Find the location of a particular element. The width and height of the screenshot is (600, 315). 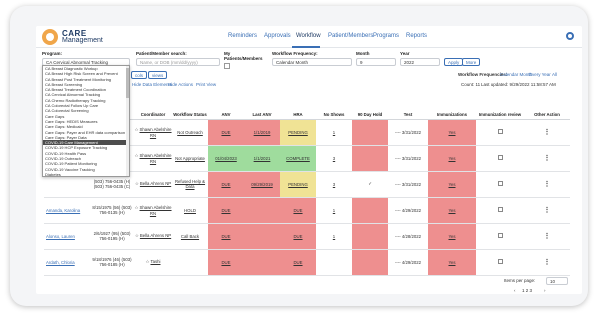

nav-approvals: Approvals is located at coordinates (277, 36).